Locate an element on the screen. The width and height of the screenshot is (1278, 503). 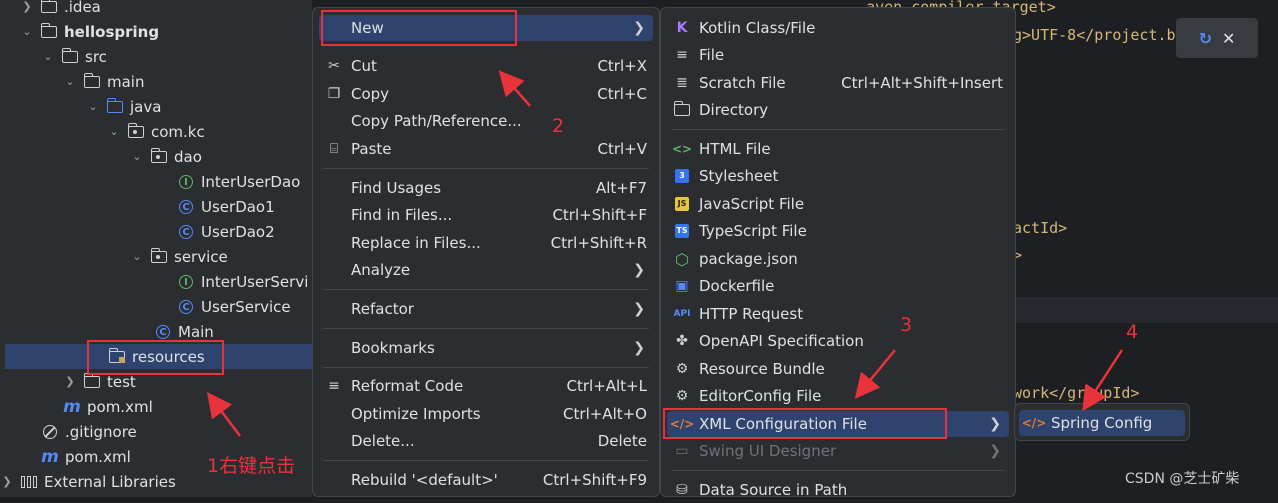
tree-item-external-libraries: ❯ External Libraries is located at coordinates (87, 481).